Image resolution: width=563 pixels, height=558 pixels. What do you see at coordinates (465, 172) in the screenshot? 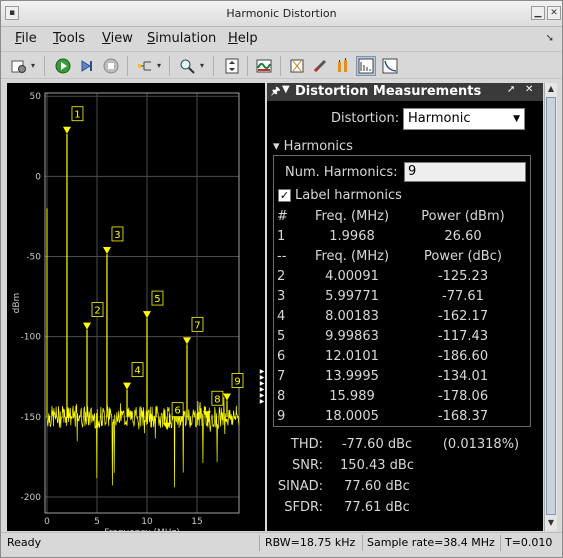
I see `num-harmonics-input: 9` at bounding box center [465, 172].